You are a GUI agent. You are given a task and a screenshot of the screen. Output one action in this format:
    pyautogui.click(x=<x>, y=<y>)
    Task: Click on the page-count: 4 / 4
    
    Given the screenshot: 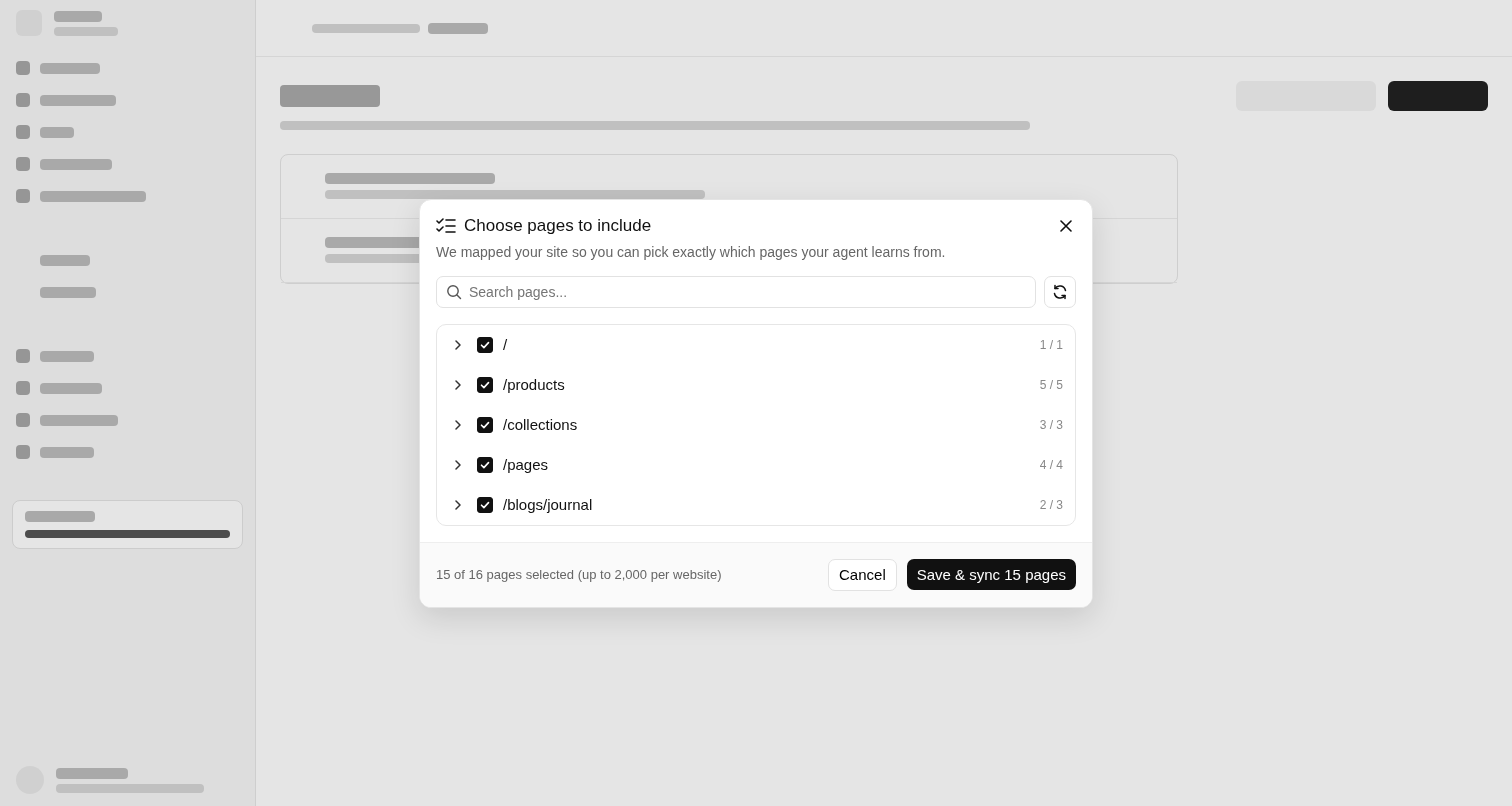 What is the action you would take?
    pyautogui.click(x=1051, y=464)
    